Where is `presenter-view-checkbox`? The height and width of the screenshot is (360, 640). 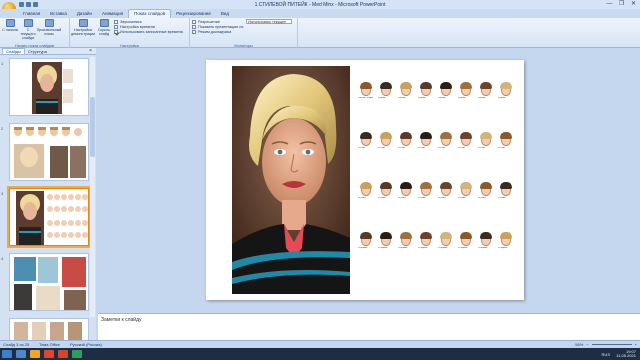
presenter-view-checkbox is located at coordinates (194, 32).